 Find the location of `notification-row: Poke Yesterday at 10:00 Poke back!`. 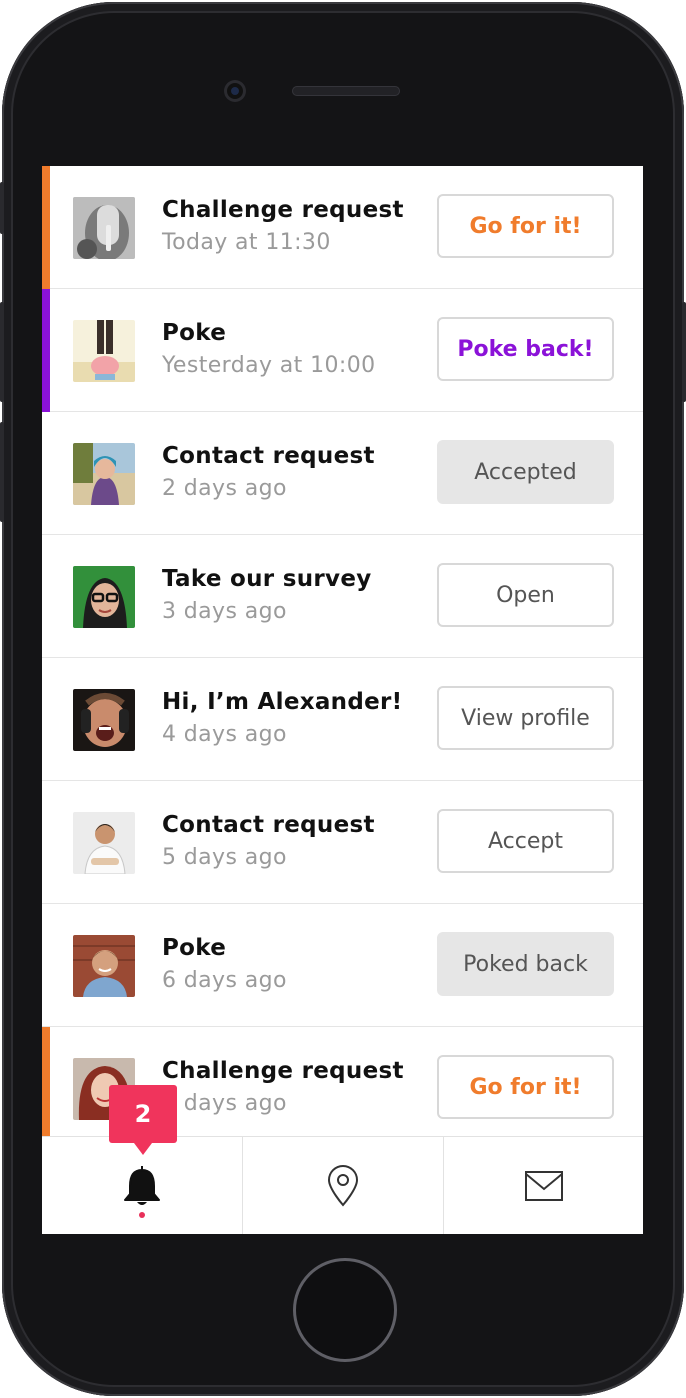

notification-row: Poke Yesterday at 10:00 Poke back! is located at coordinates (342, 350).